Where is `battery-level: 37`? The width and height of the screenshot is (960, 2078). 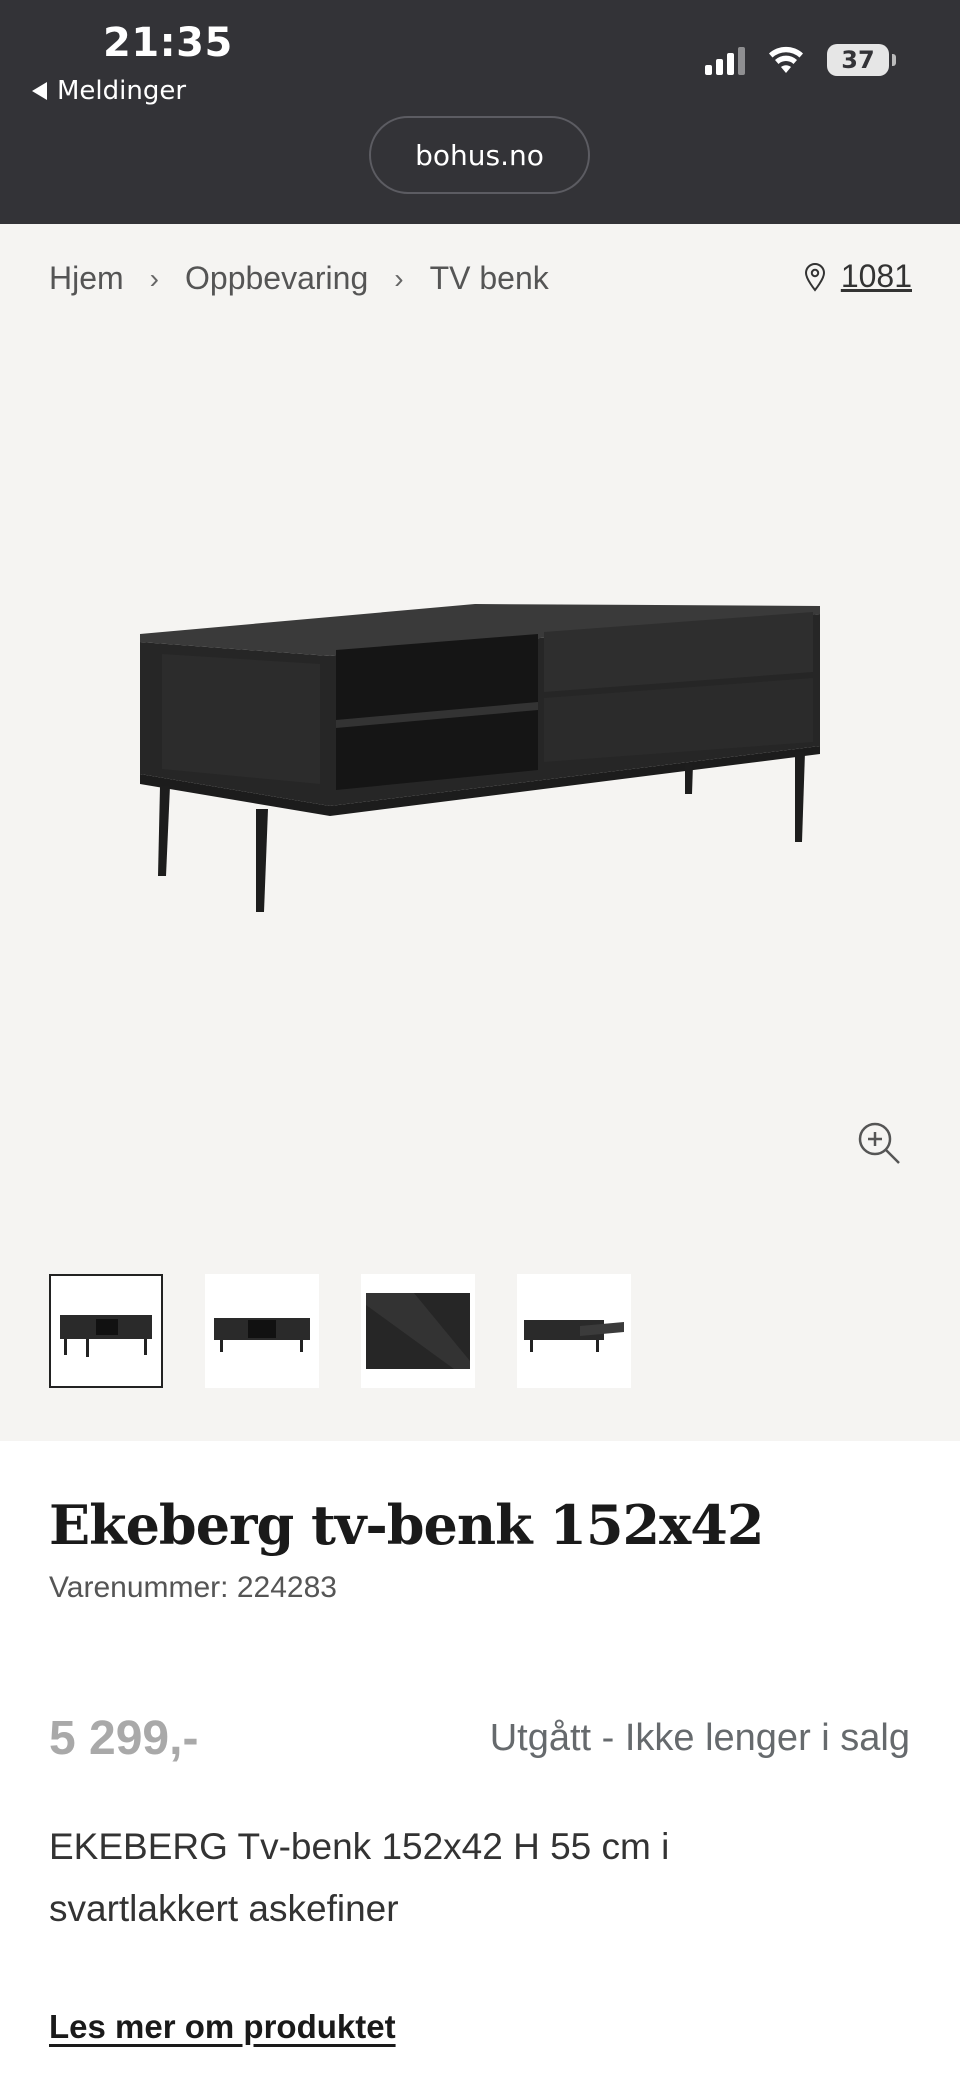
battery-level: 37 is located at coordinates (858, 60).